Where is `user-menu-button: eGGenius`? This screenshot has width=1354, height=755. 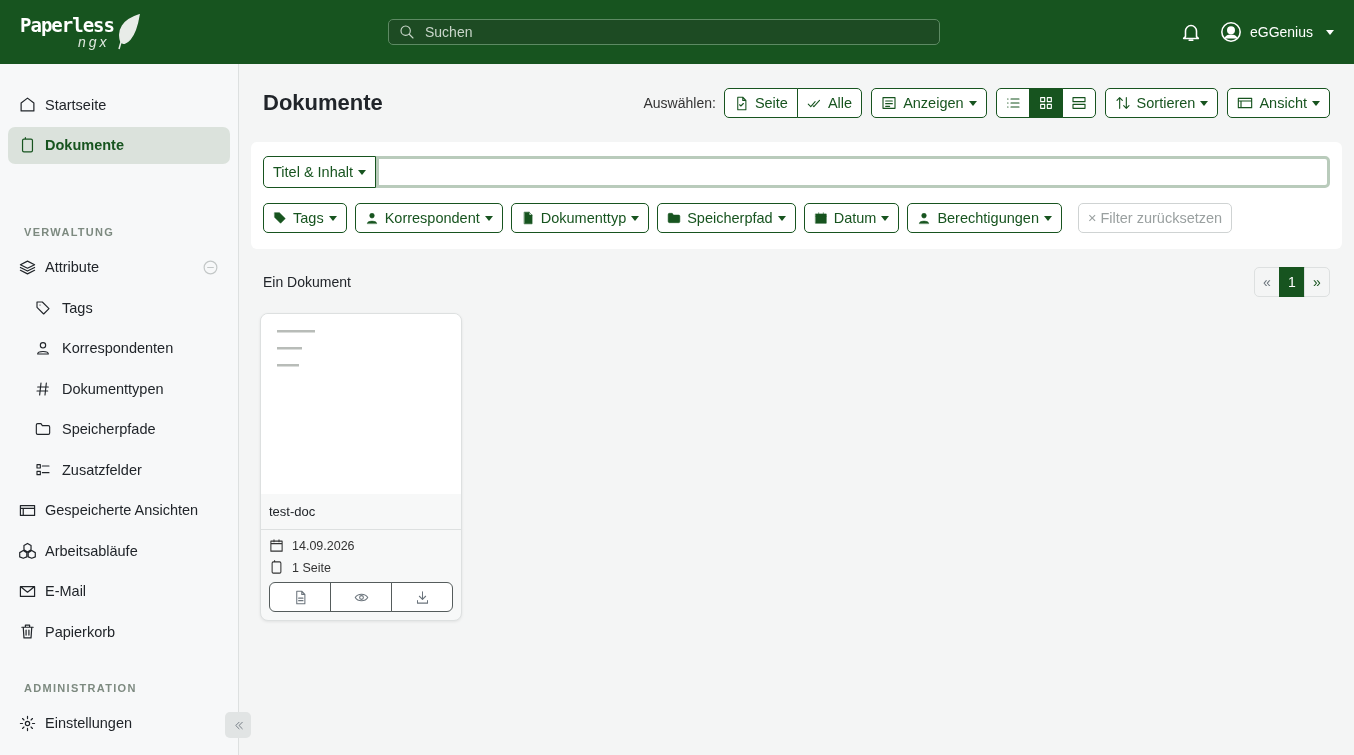 user-menu-button: eGGenius is located at coordinates (1276, 32).